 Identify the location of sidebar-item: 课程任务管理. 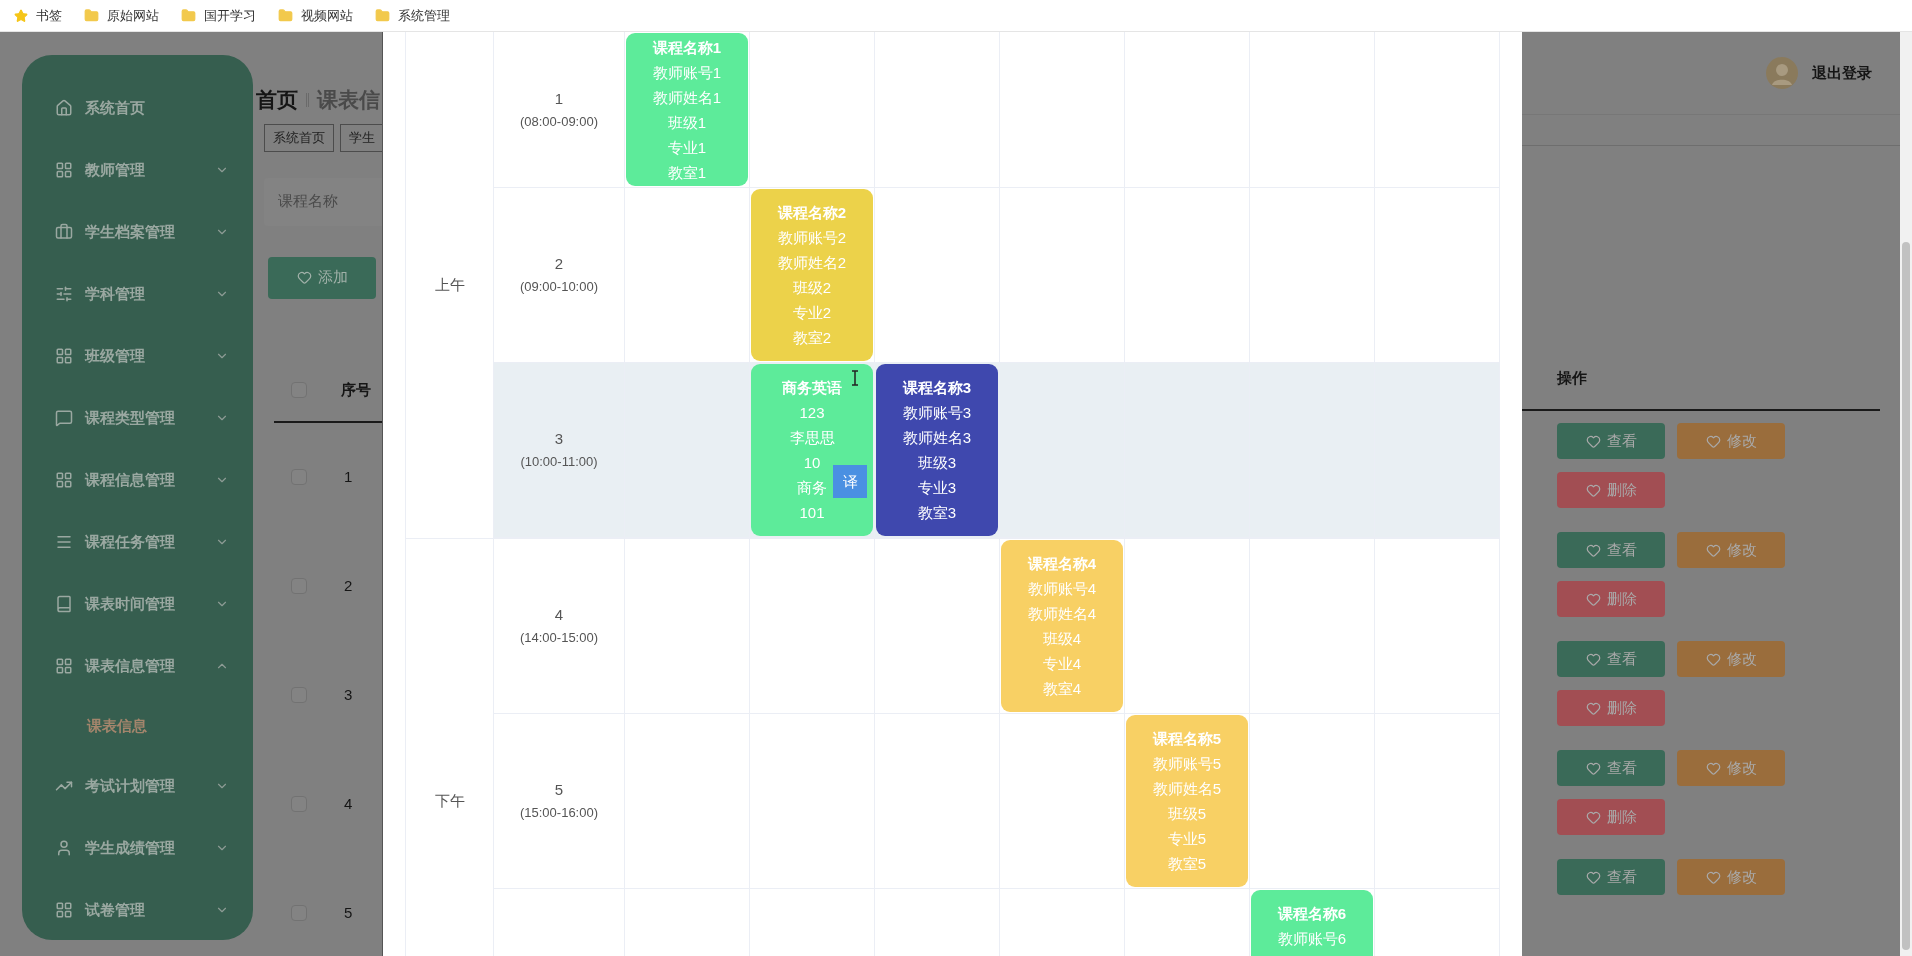
(137, 542).